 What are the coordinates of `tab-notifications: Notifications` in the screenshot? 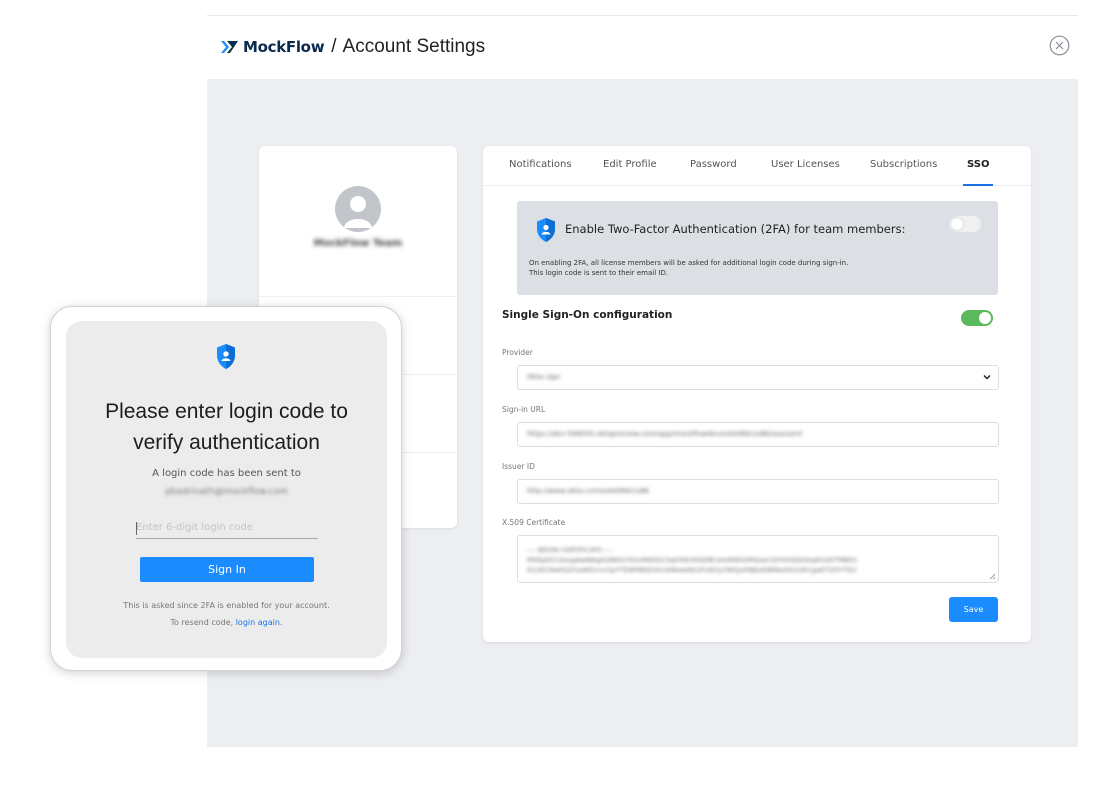 It's located at (540, 164).